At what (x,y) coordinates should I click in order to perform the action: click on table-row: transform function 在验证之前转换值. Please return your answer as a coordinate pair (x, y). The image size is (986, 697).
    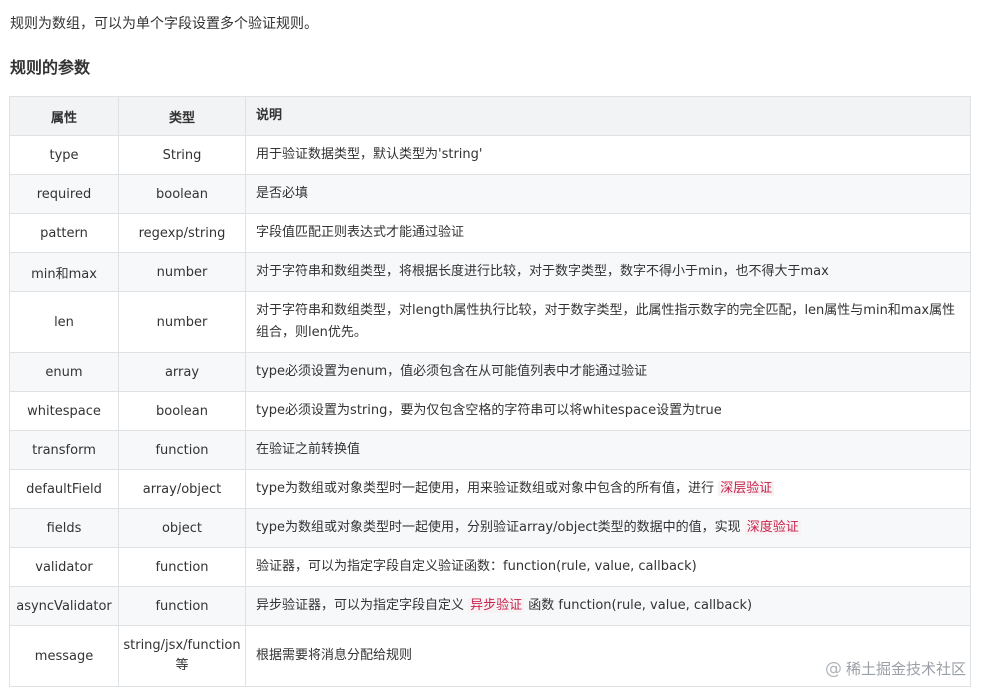
    Looking at the image, I should click on (490, 450).